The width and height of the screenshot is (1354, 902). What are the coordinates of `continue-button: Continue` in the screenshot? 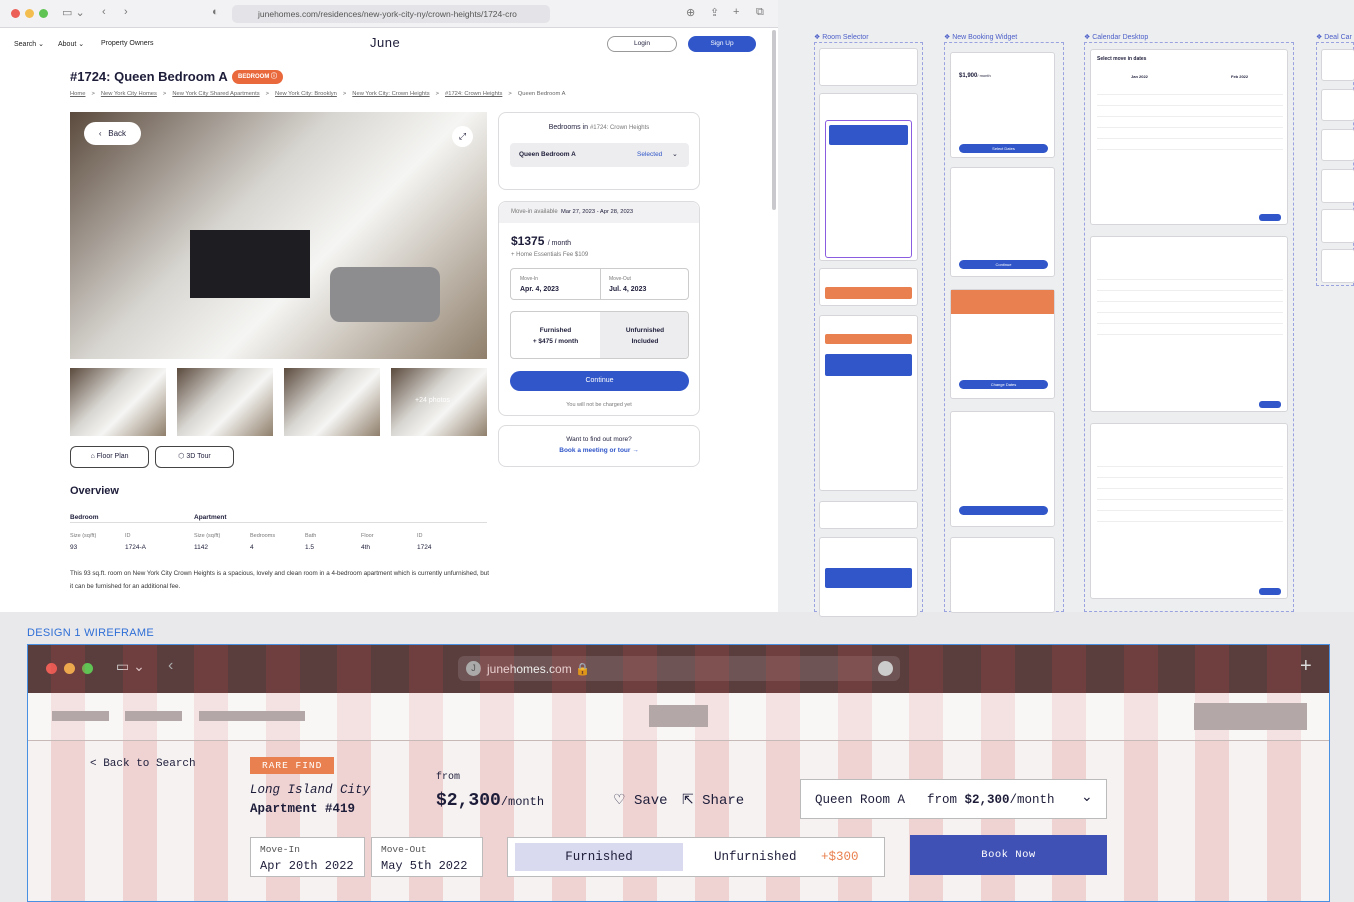 It's located at (599, 381).